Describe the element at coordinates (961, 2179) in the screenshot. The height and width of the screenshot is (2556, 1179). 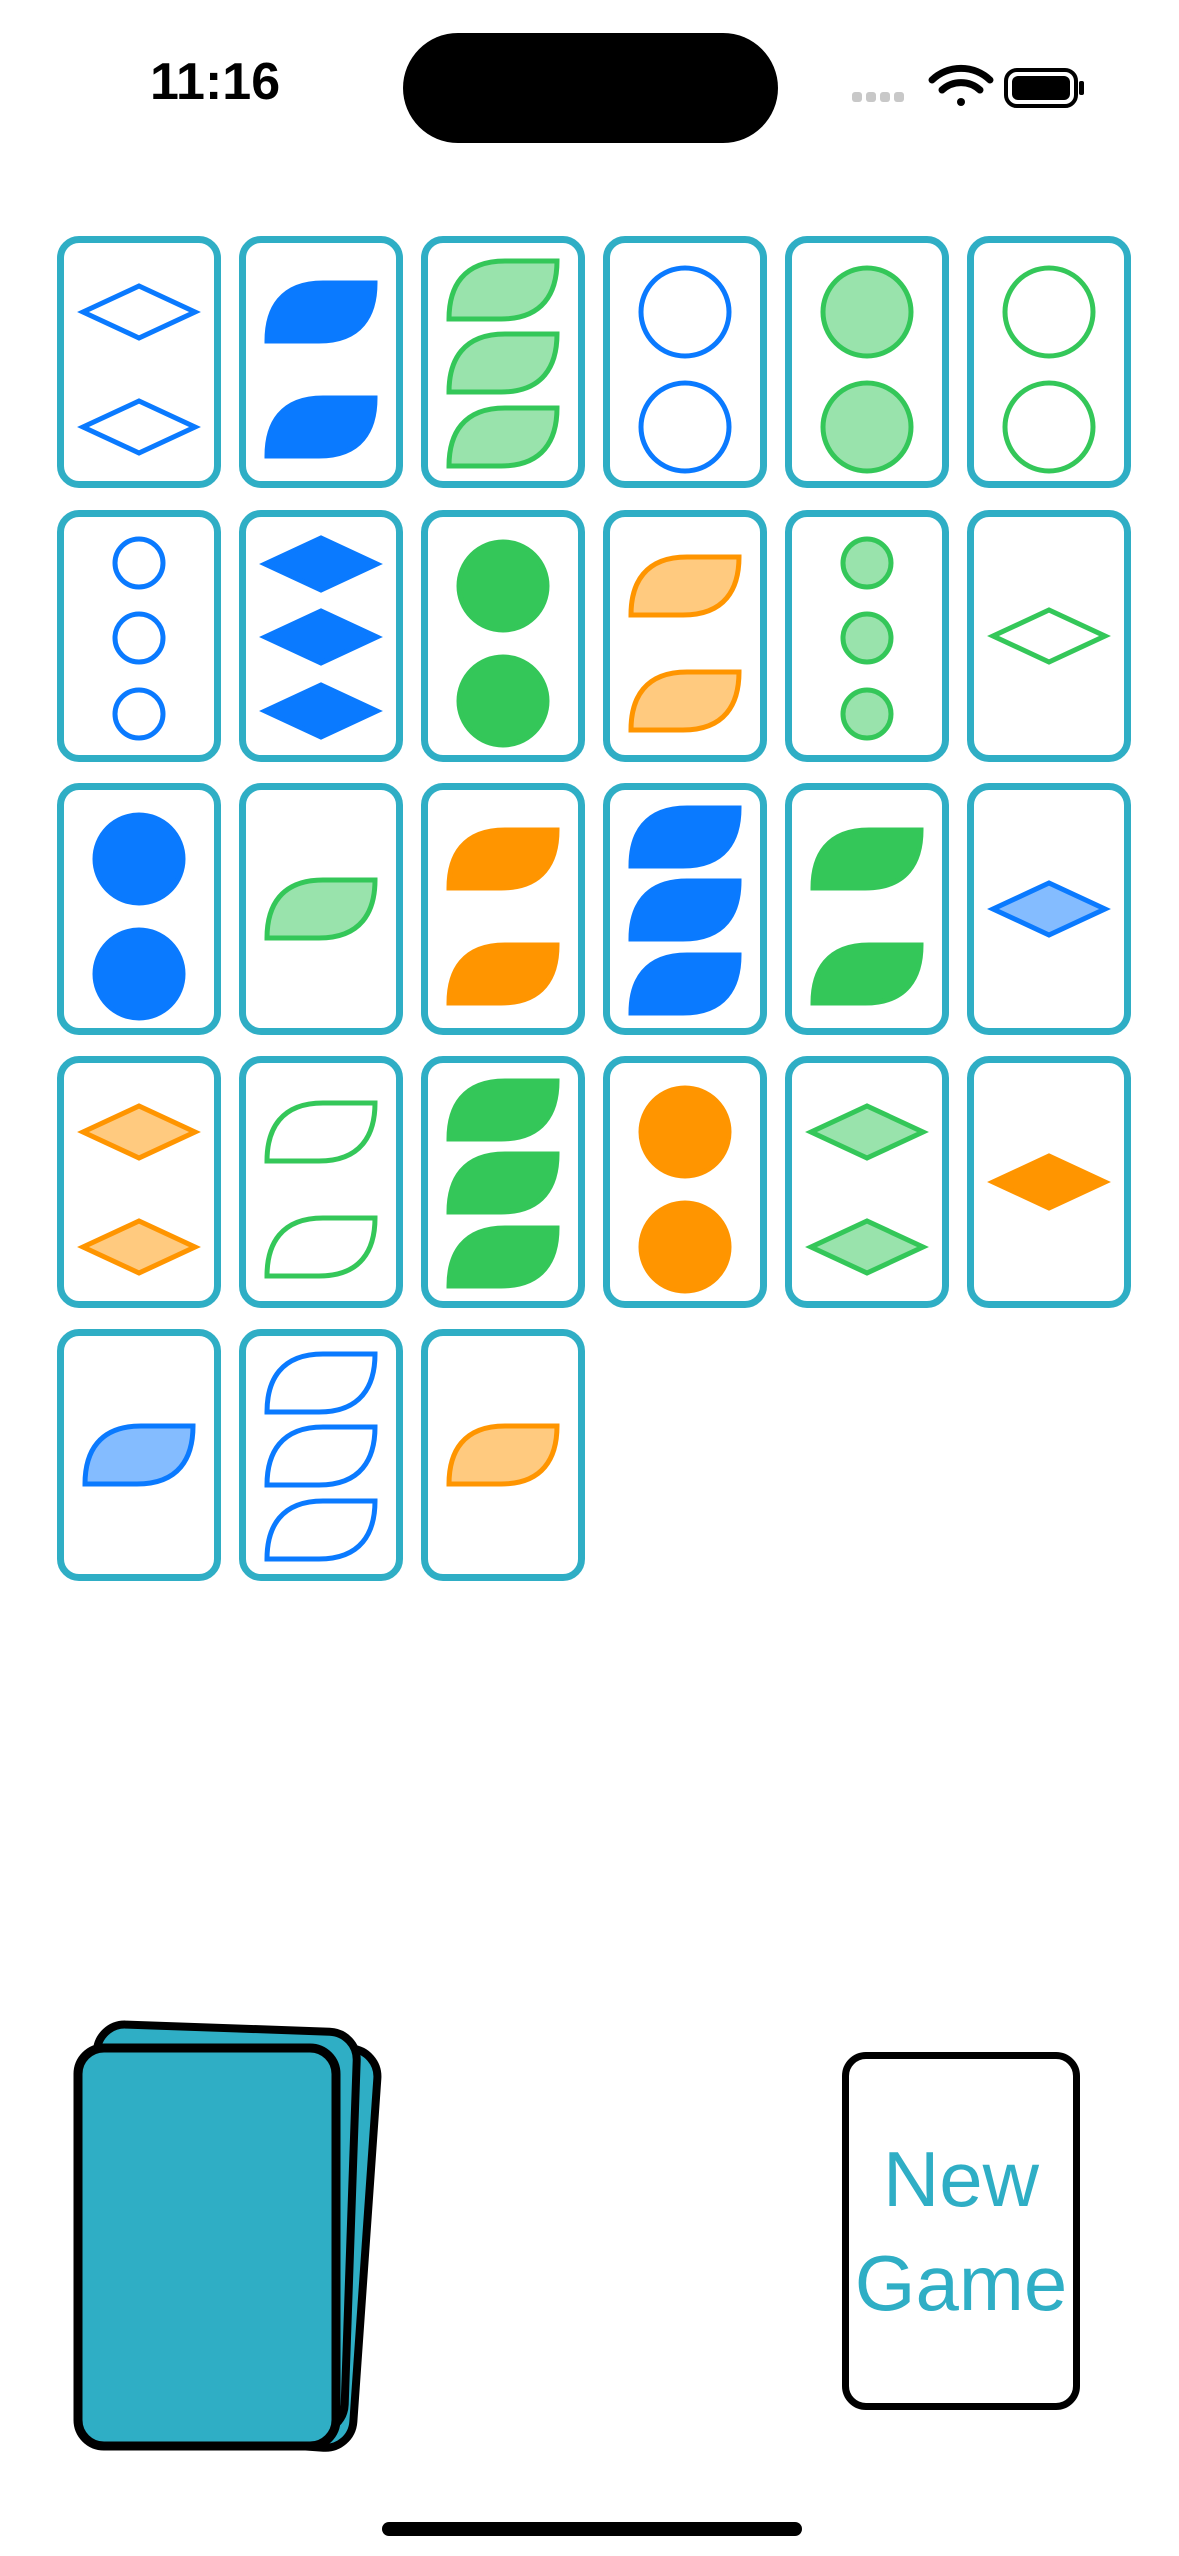
I see `new-game-label-line1: New` at that location.